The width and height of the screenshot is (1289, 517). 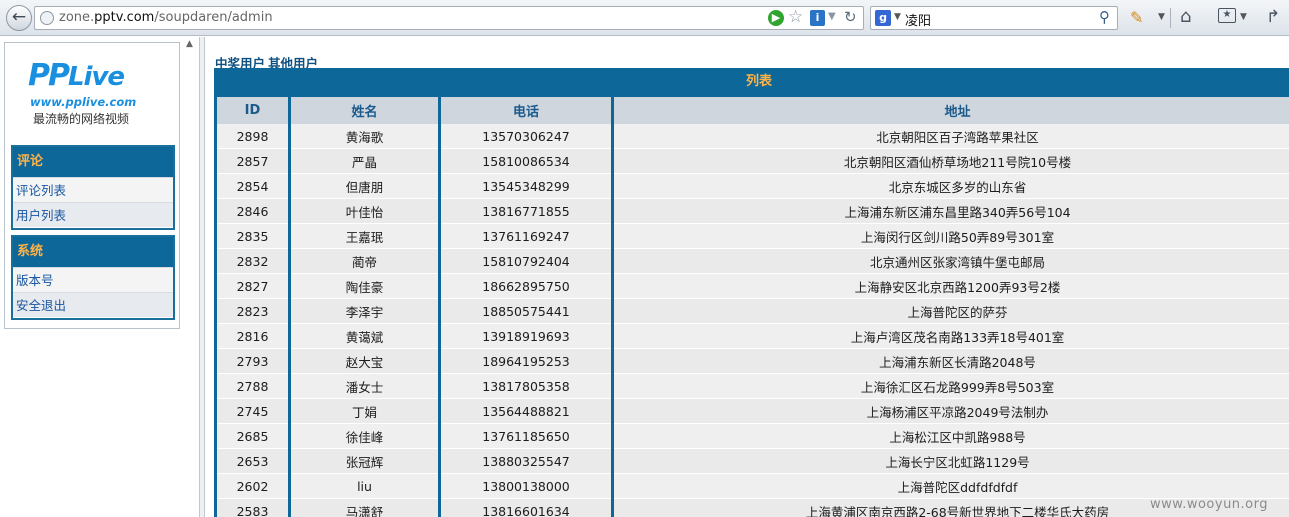 What do you see at coordinates (951, 236) in the screenshot?
I see `cell-address: 上海闵行区剑川路50弄89号301室` at bounding box center [951, 236].